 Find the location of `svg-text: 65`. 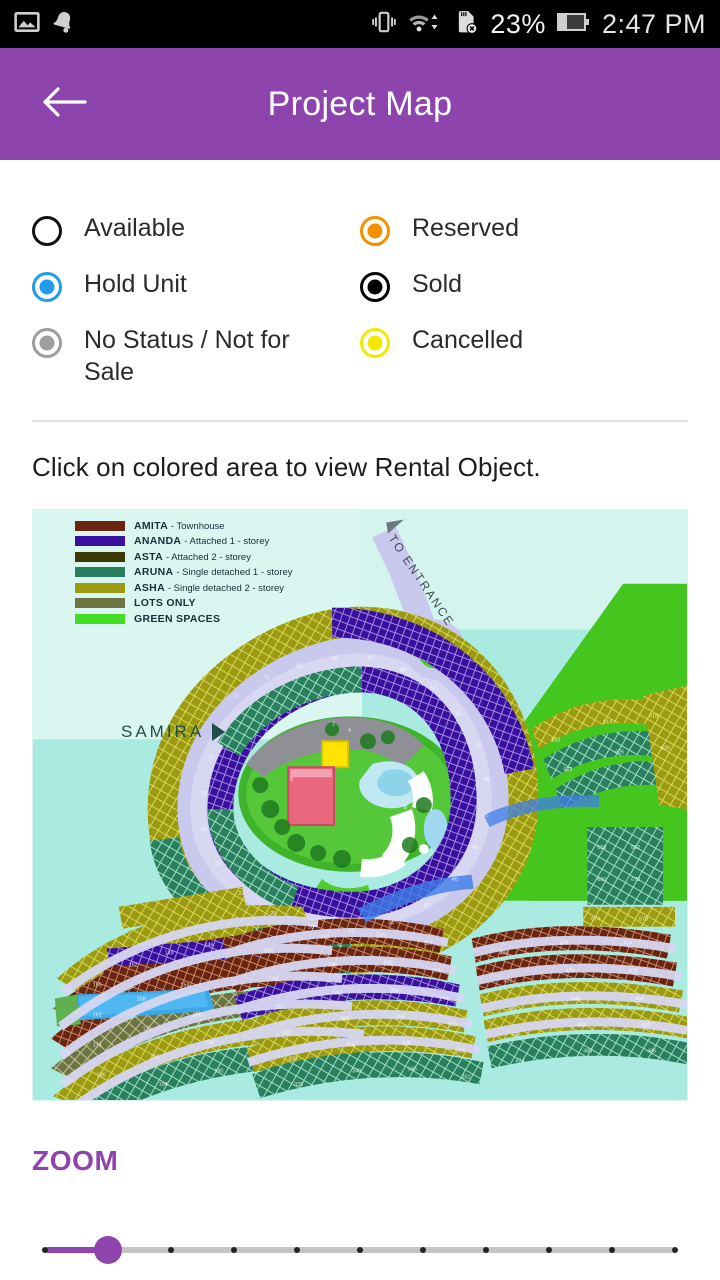

svg-text: 65 is located at coordinates (335, 659).